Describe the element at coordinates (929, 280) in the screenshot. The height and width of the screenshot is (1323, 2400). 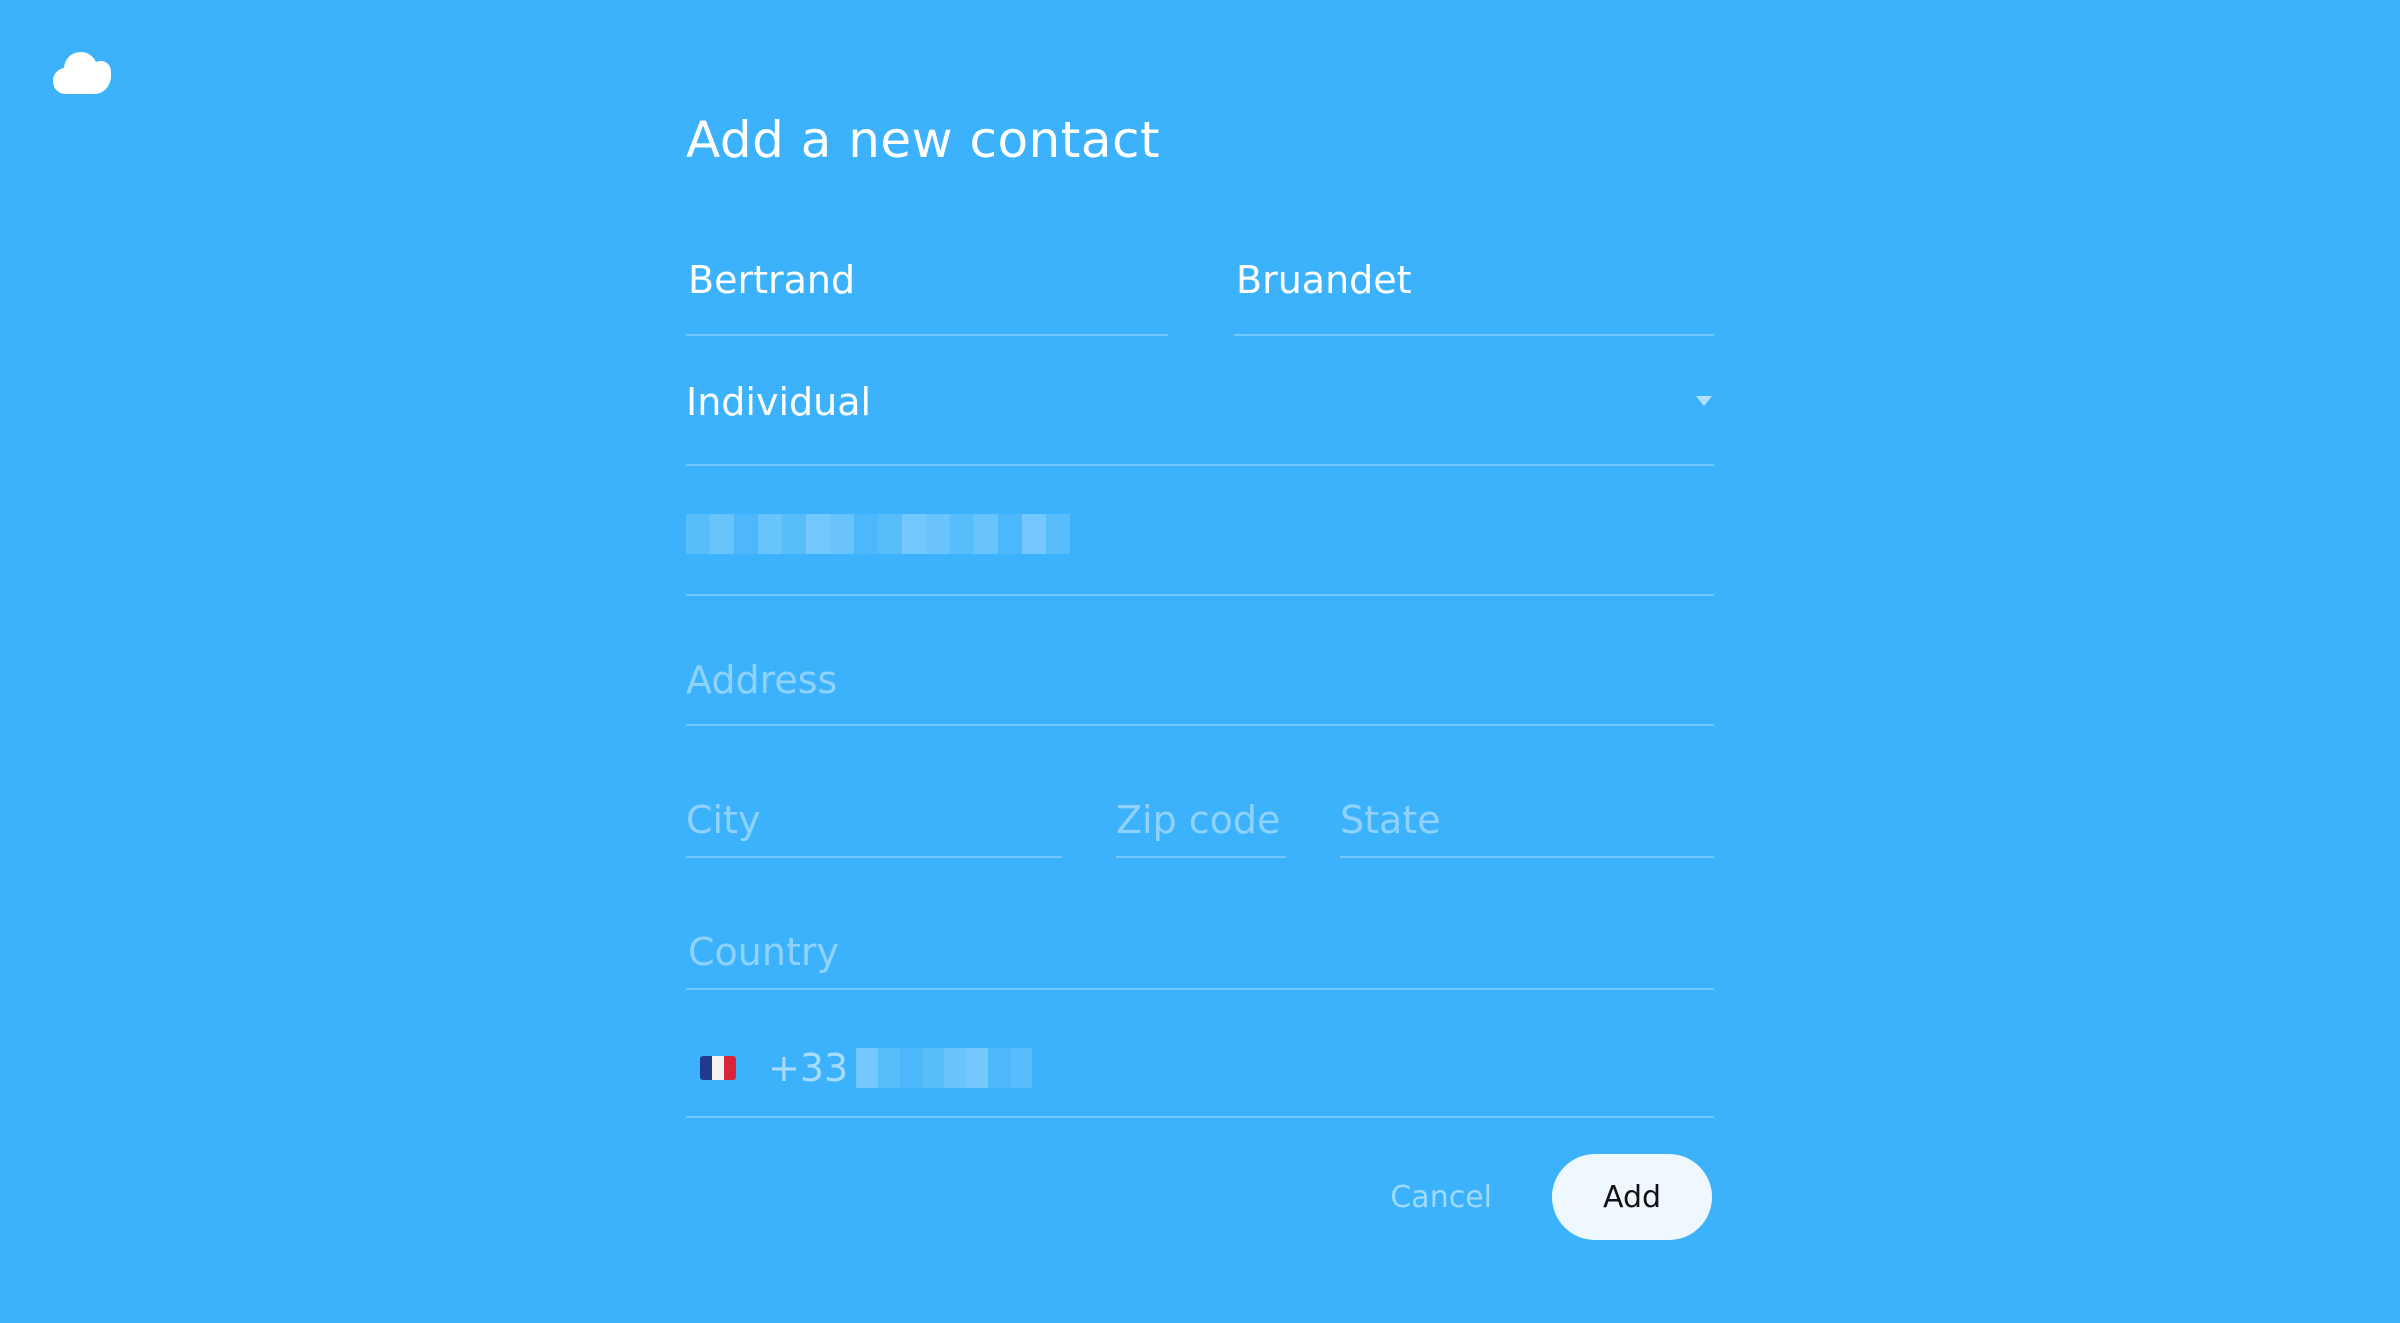
I see `first-name-input` at that location.